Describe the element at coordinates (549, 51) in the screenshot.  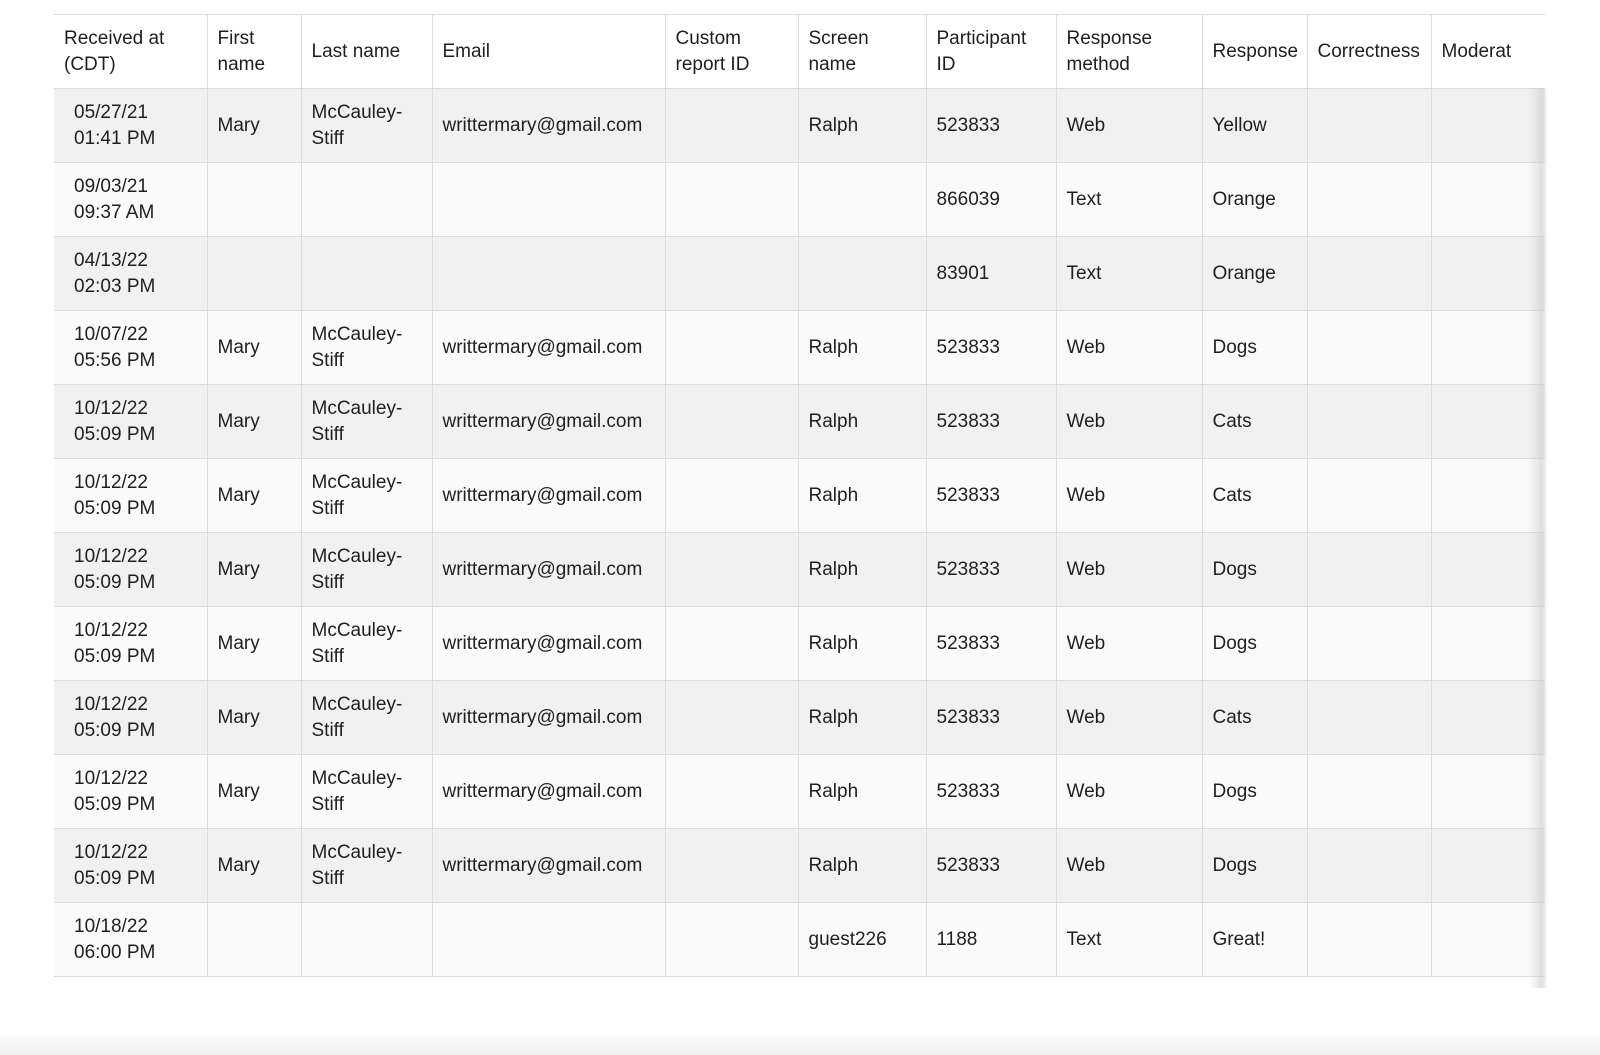
I see `column-header-email: Email` at that location.